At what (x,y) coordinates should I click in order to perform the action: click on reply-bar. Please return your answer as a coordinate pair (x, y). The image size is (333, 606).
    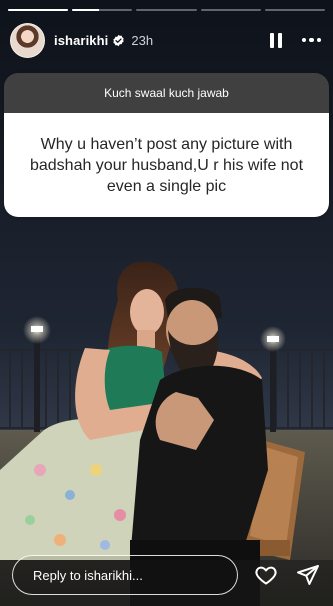
    Looking at the image, I should click on (166, 575).